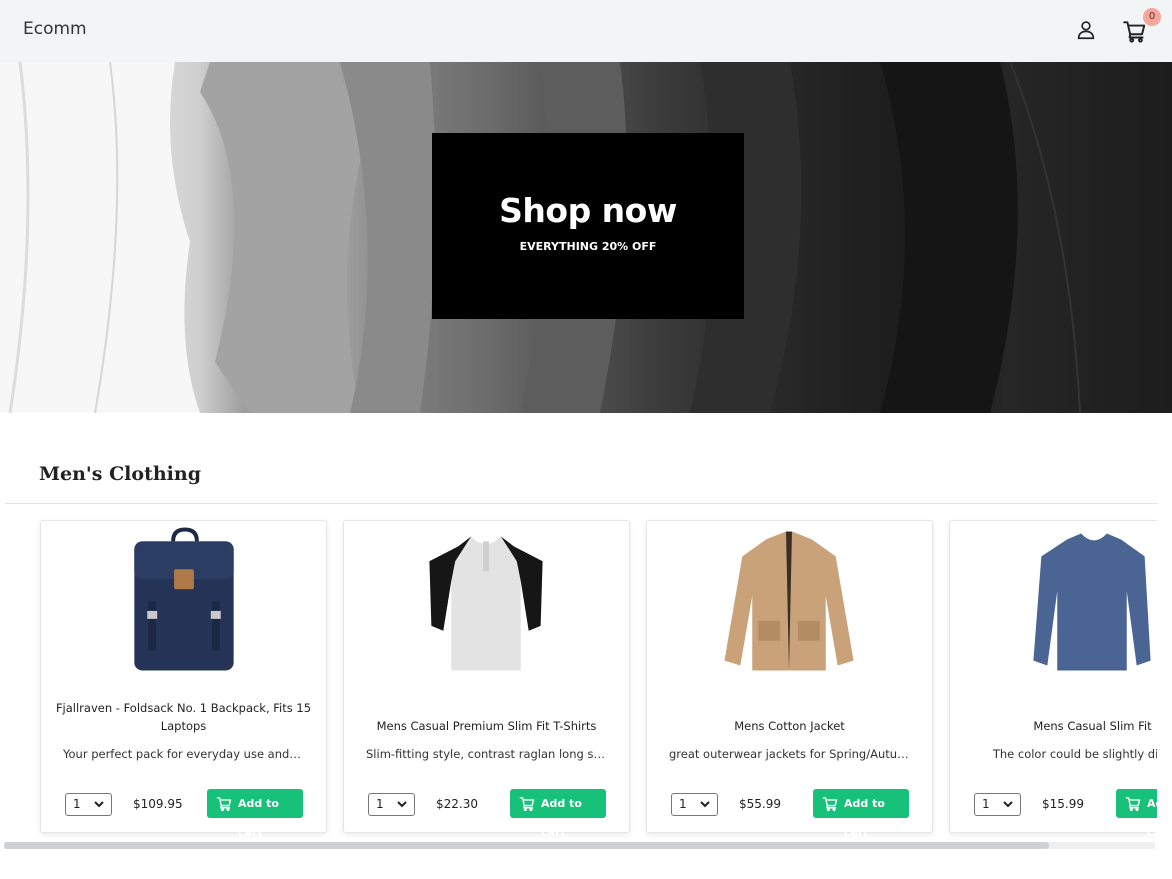  I want to click on section-divider, so click(581, 503).